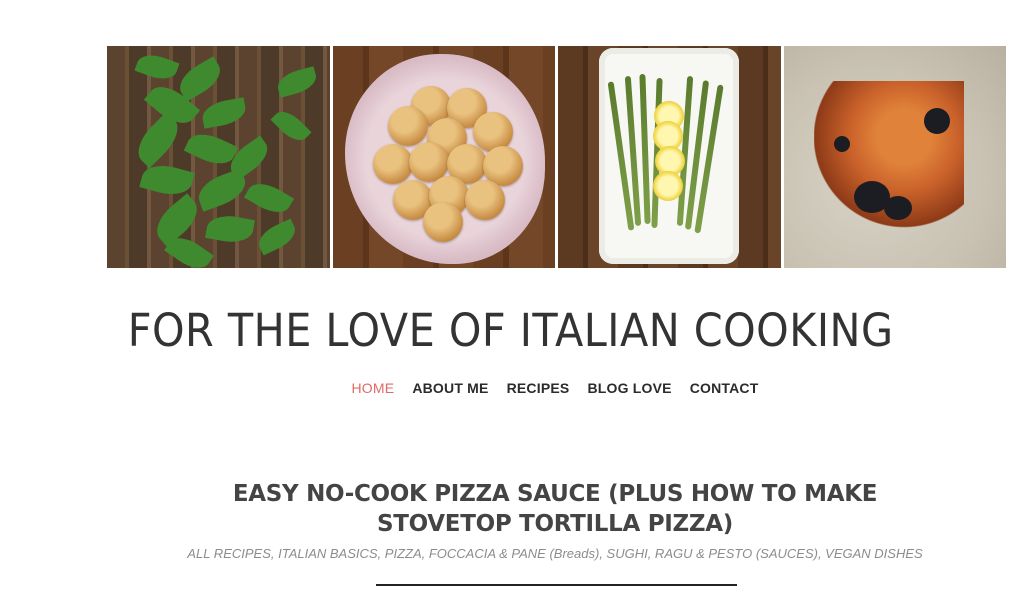 This screenshot has width=1023, height=613. What do you see at coordinates (629, 388) in the screenshot?
I see `nav-item-blog-love: BLOG LOVE` at bounding box center [629, 388].